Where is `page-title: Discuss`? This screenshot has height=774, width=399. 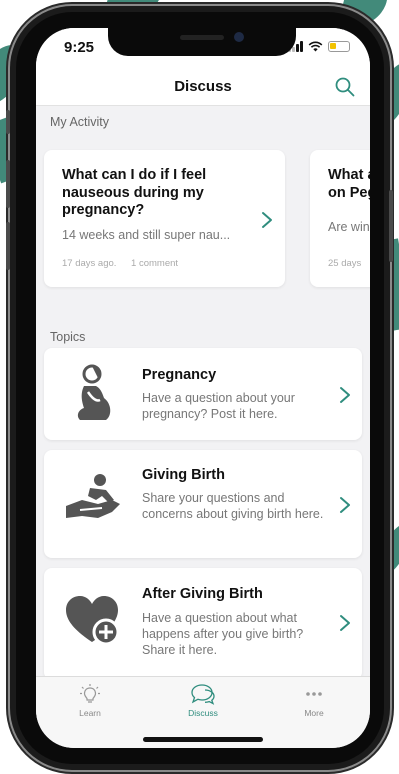 page-title: Discuss is located at coordinates (203, 86).